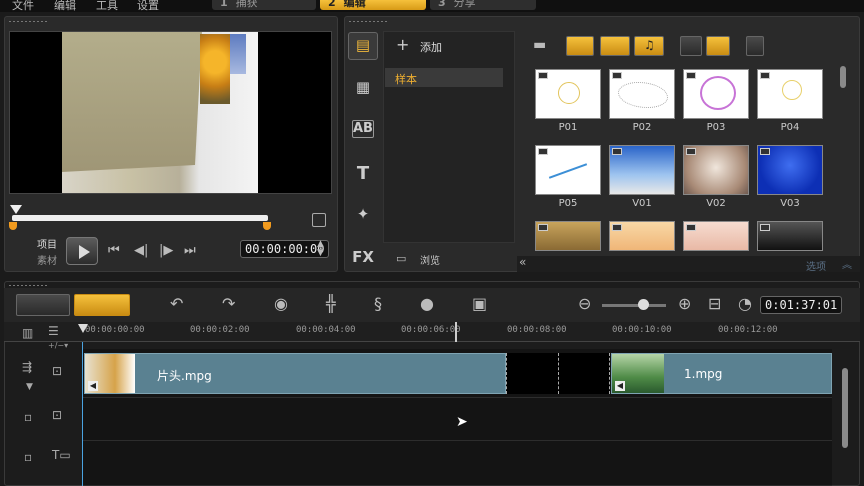  What do you see at coordinates (615, 46) in the screenshot?
I see `show-photo-button` at bounding box center [615, 46].